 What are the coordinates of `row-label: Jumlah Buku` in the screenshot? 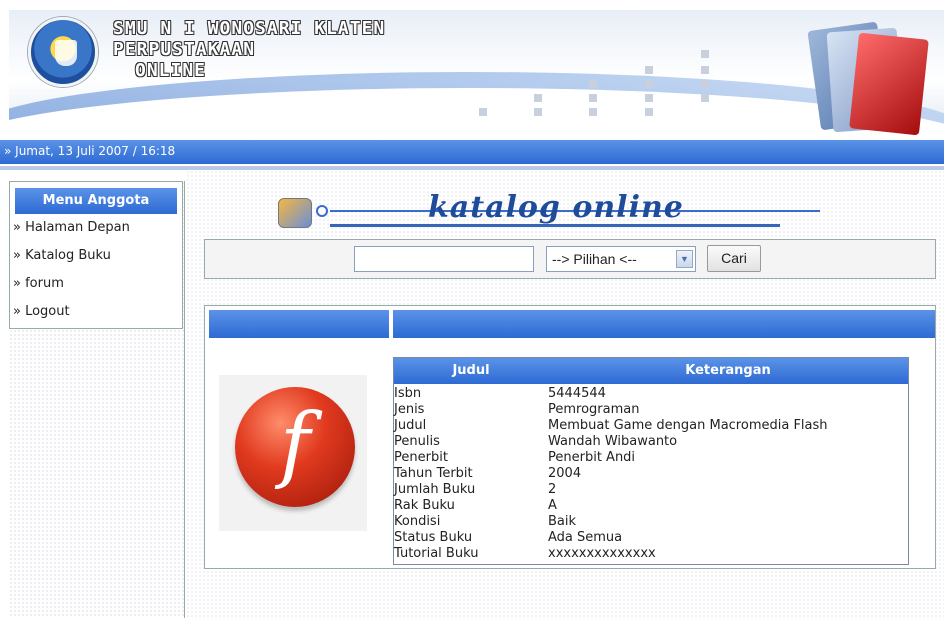 It's located at (435, 489).